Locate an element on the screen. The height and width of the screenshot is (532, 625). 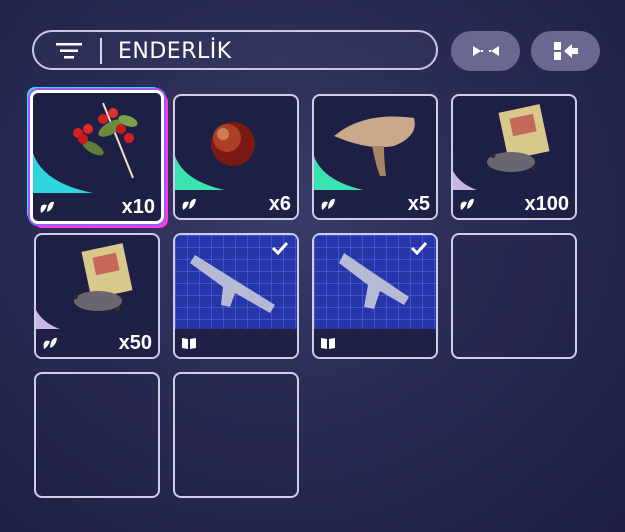
sort-to-side-icon is located at coordinates (565, 51).